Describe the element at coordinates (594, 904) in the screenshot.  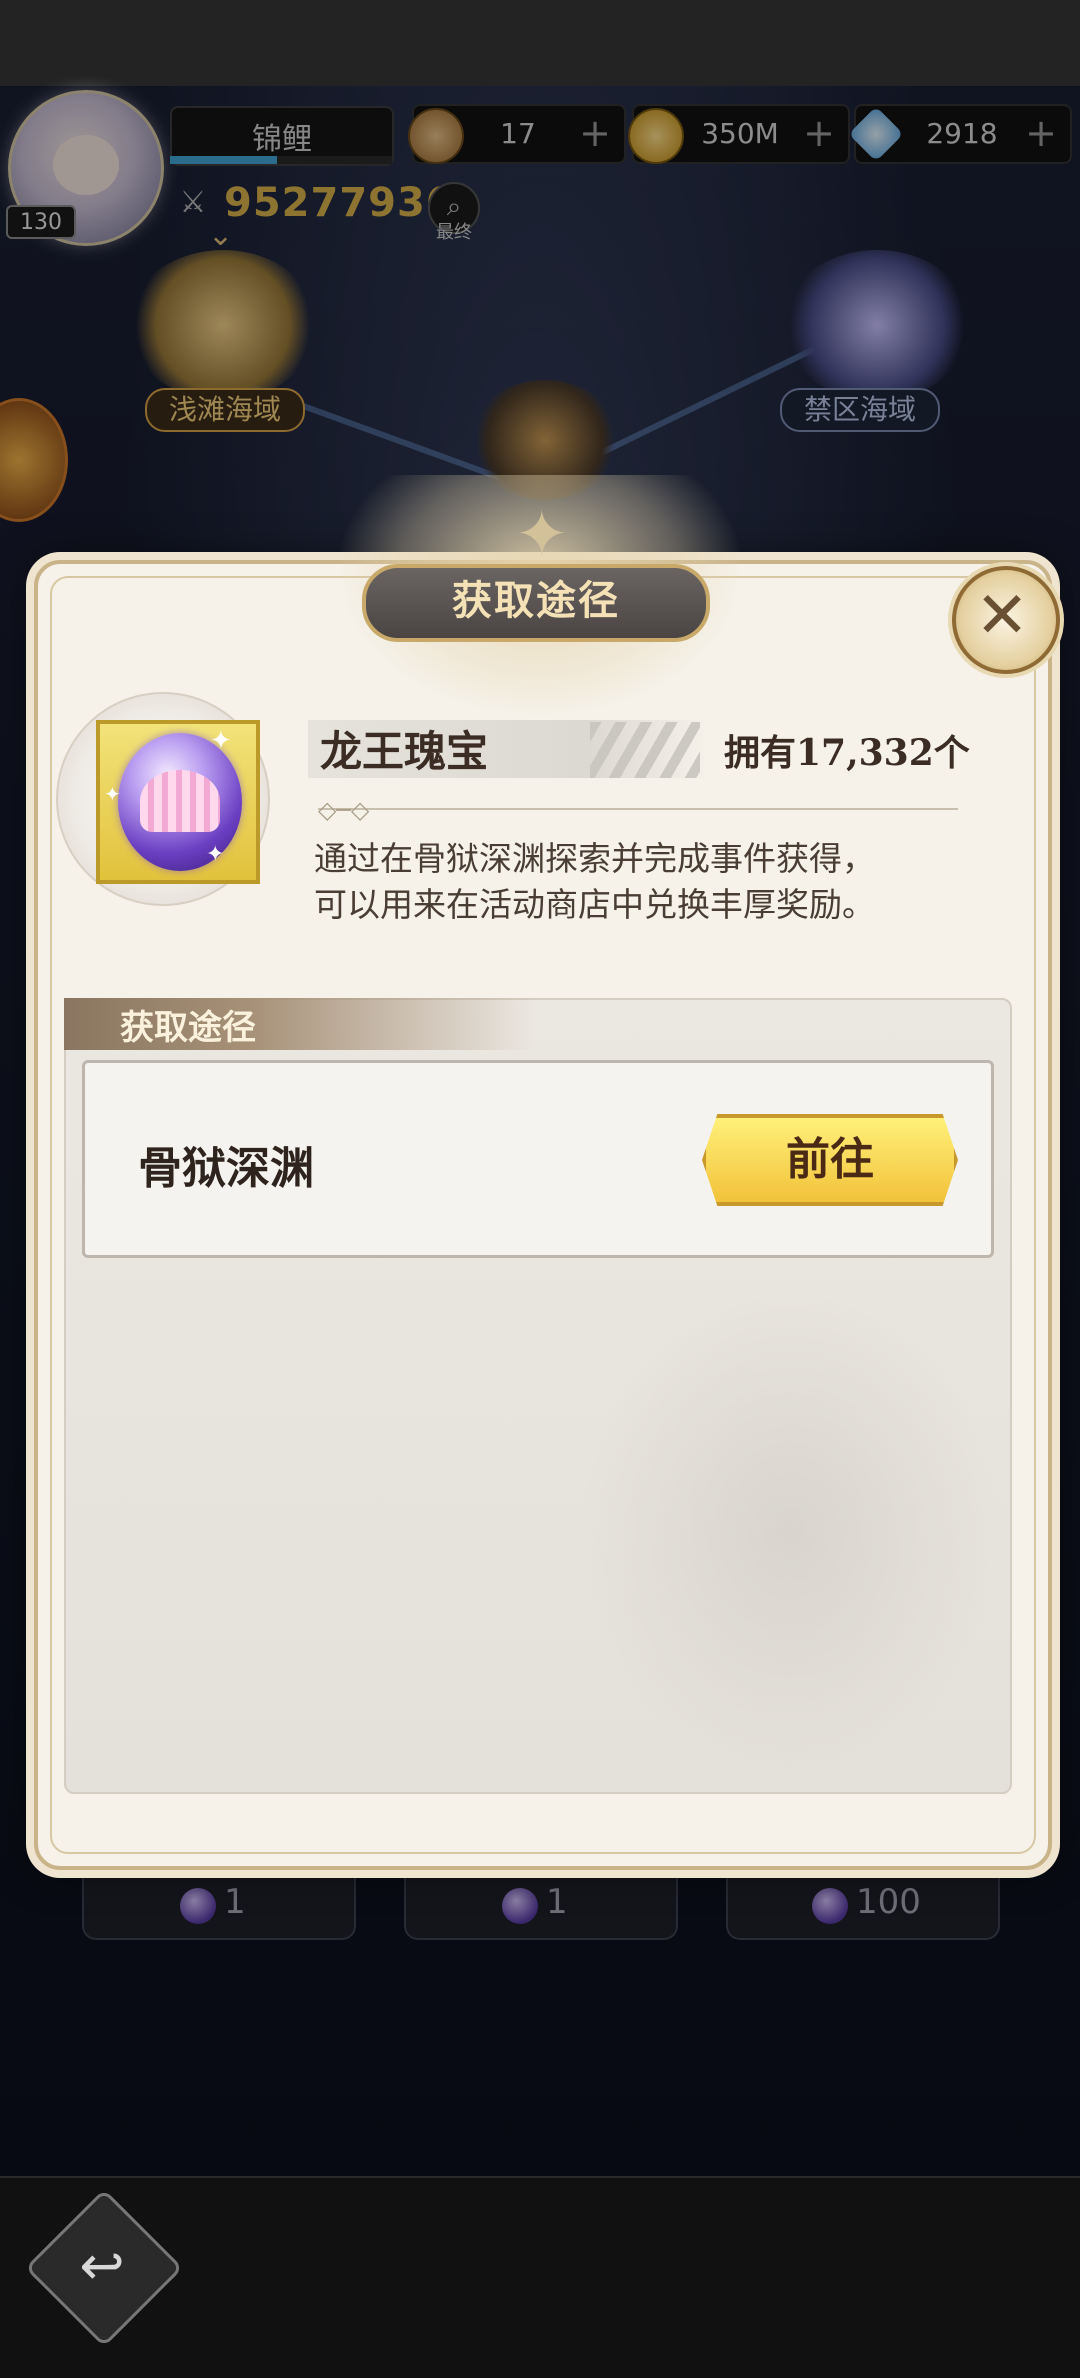
I see `item-description-line: 可以用来在活动商店中兑换丰厚奖励。` at that location.